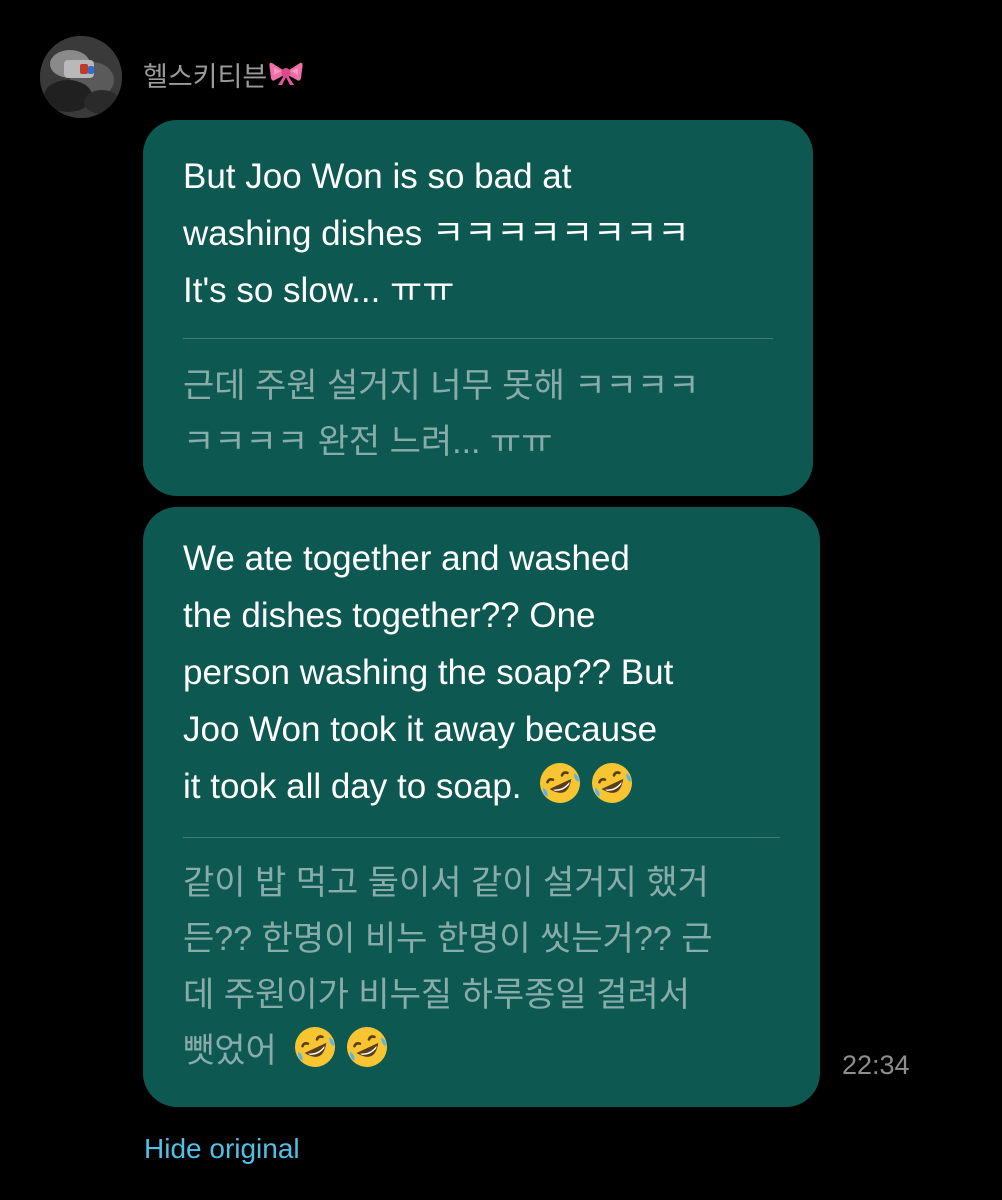 The height and width of the screenshot is (1200, 1002). What do you see at coordinates (286, 77) in the screenshot?
I see `ribbon-icon` at bounding box center [286, 77].